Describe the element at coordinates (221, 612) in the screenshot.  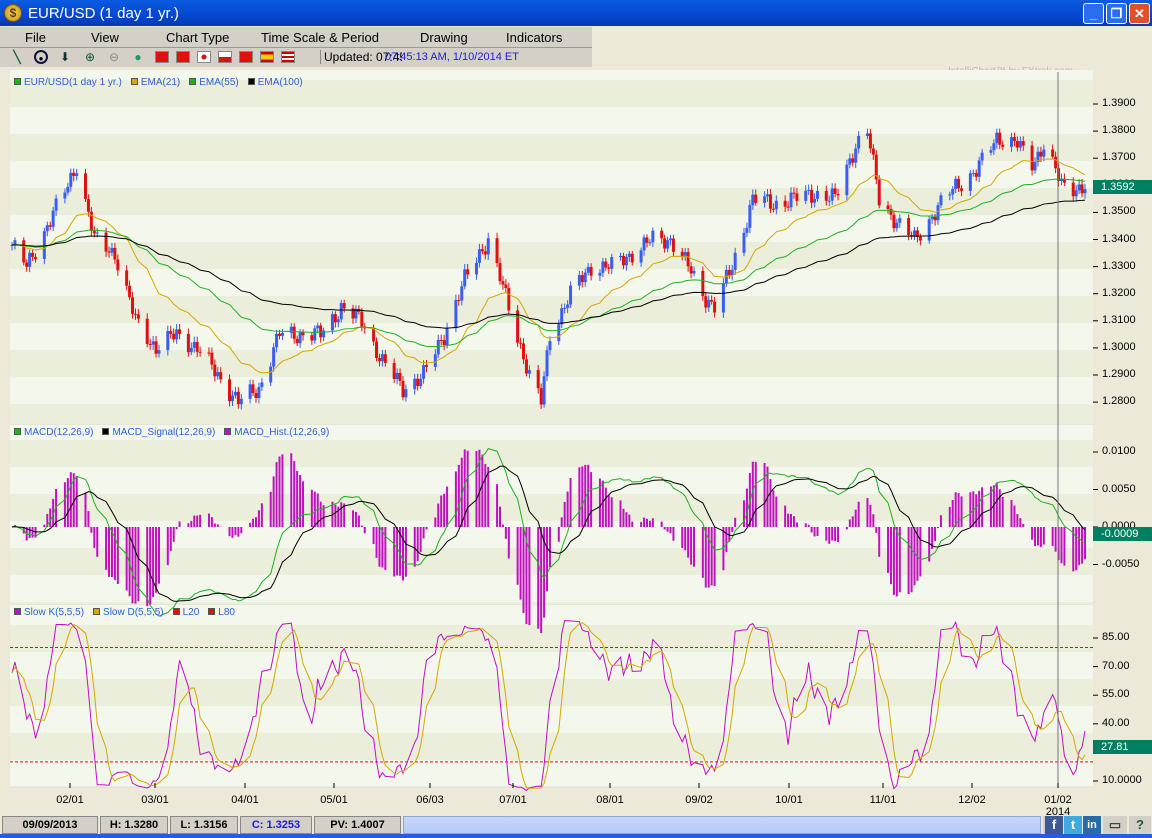
I see `legend-item: L80` at that location.